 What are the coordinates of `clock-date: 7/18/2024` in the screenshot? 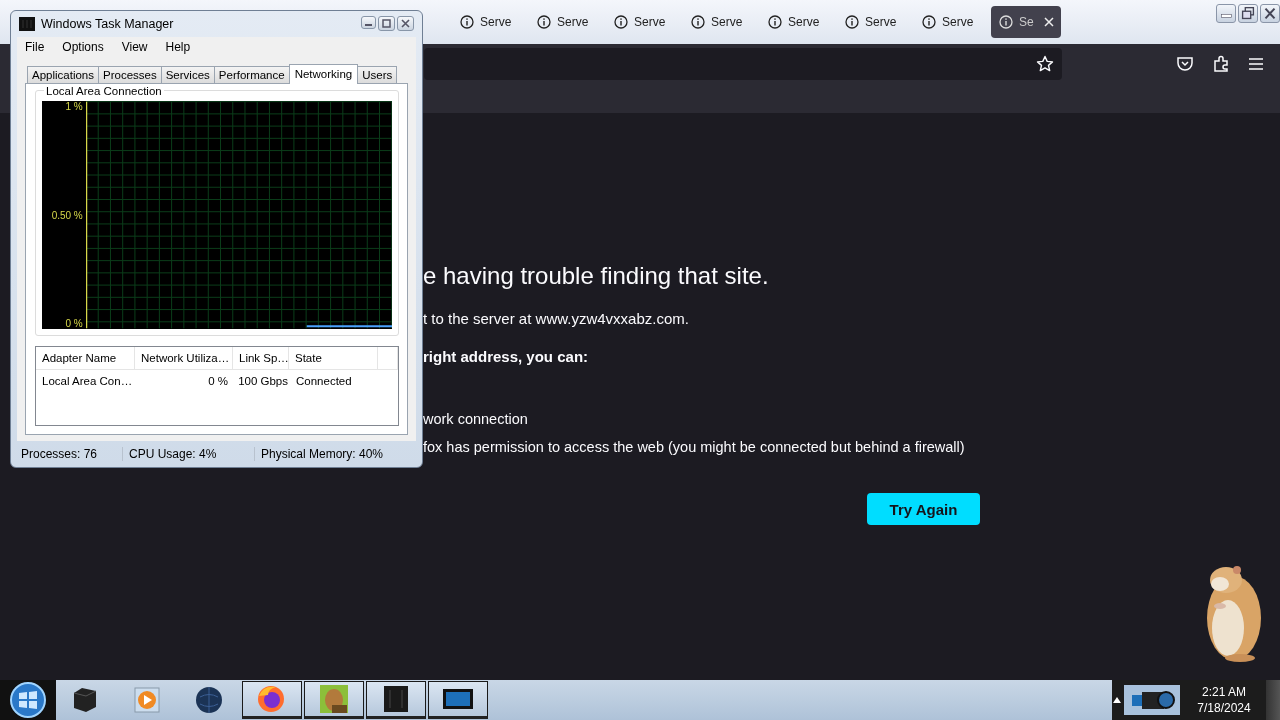 It's located at (1224, 708).